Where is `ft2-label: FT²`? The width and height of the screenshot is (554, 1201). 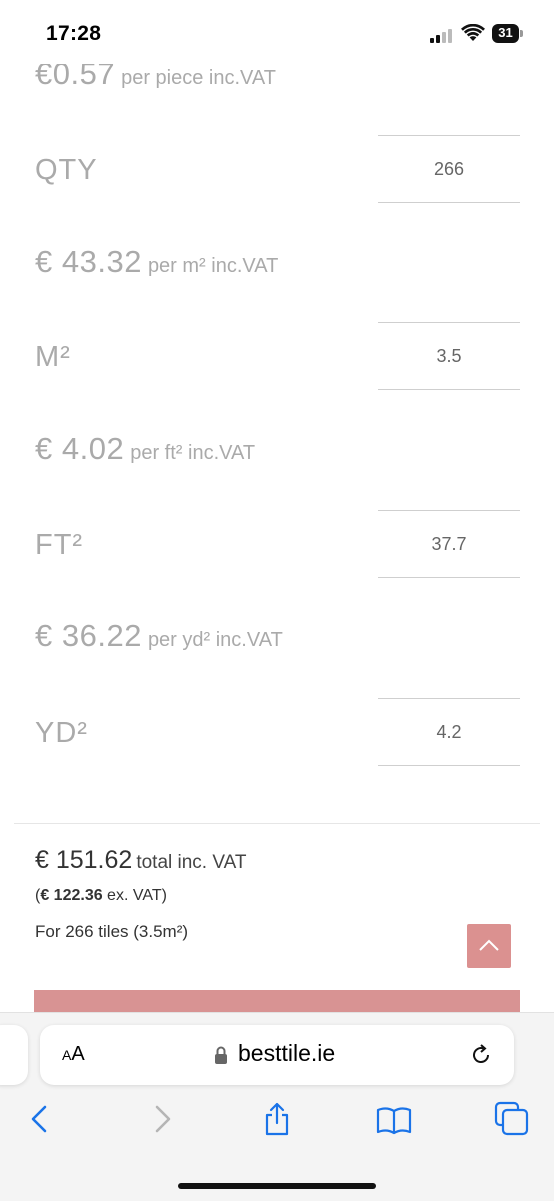
ft2-label: FT² is located at coordinates (59, 545).